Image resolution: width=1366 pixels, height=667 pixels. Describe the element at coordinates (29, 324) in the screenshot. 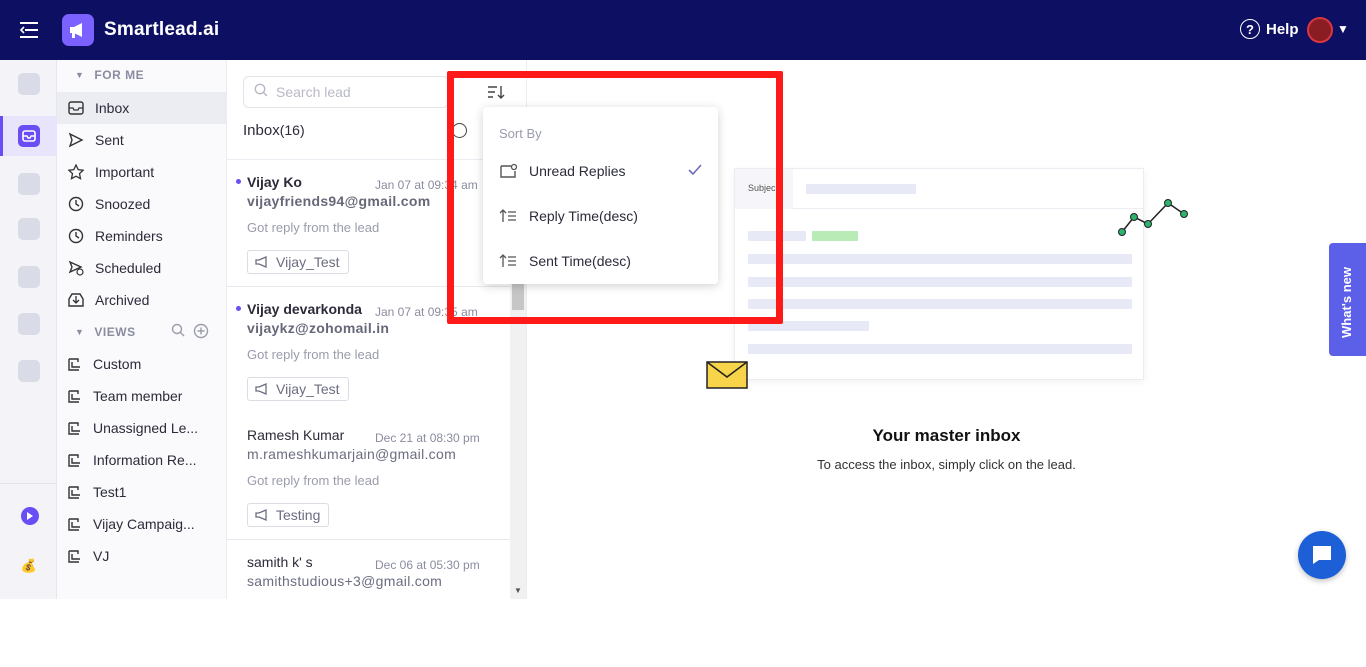

I see `automation-icon` at that location.